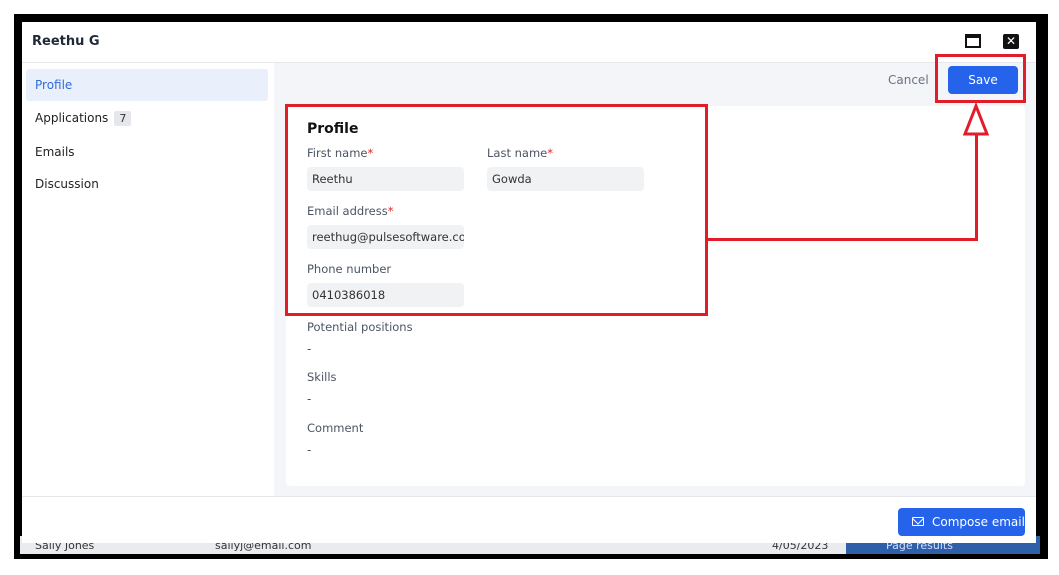 This screenshot has height=575, width=1059. What do you see at coordinates (976, 119) in the screenshot?
I see `annotation-arrow-up-icon` at bounding box center [976, 119].